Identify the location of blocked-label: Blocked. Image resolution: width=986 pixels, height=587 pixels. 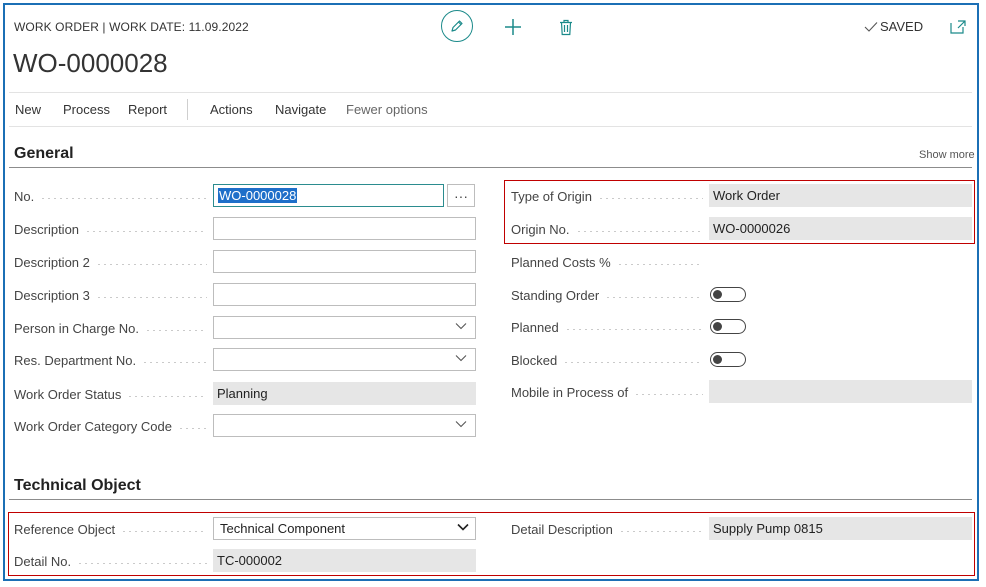
(610, 360).